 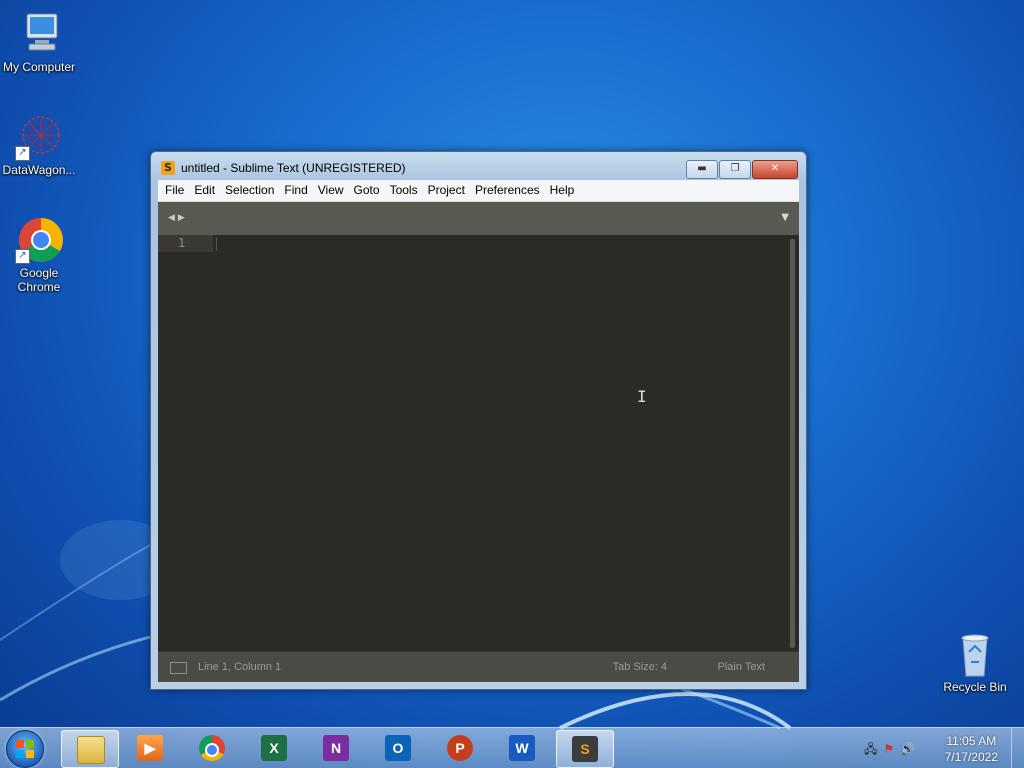 I want to click on media-player-icon: ▶, so click(x=150, y=748).